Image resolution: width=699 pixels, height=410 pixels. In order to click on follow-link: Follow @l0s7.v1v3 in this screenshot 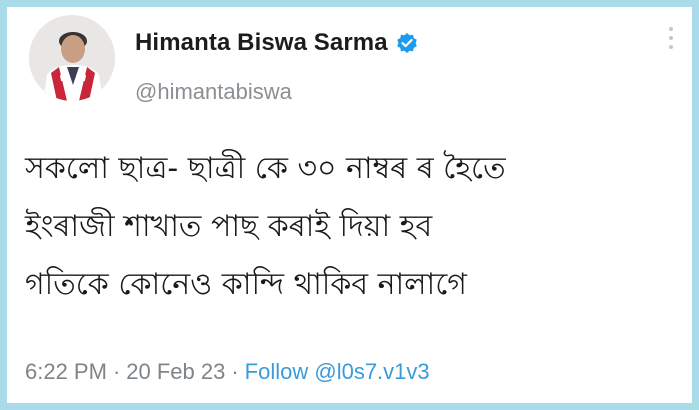, I will do `click(337, 371)`.